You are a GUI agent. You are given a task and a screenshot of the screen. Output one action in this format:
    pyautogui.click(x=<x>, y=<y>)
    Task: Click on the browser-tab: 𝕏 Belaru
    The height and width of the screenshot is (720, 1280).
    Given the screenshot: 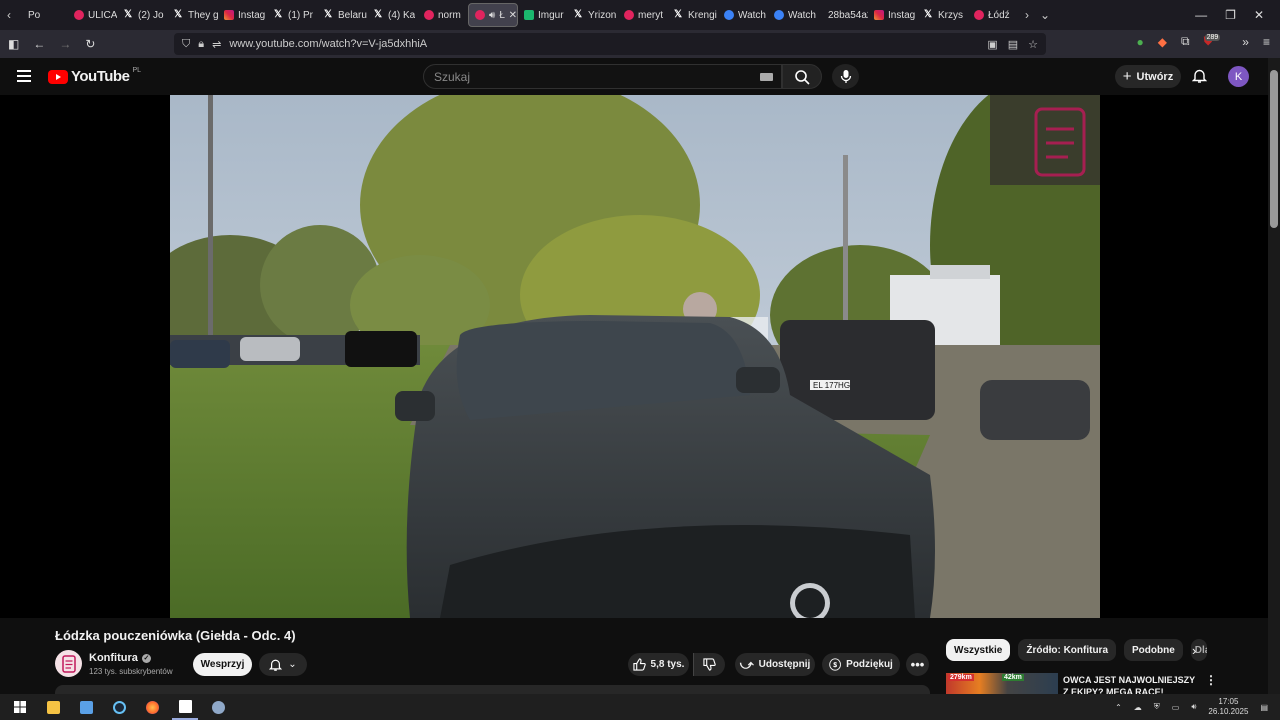 What is the action you would take?
    pyautogui.click(x=343, y=15)
    